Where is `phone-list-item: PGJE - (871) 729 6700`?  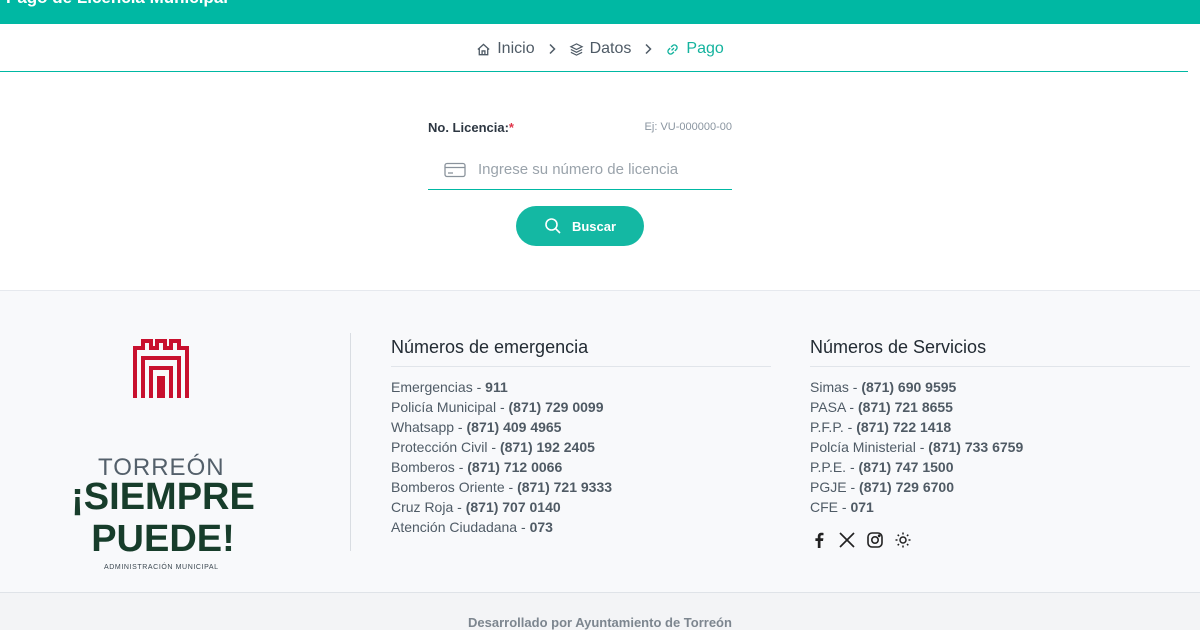 phone-list-item: PGJE - (871) 729 6700 is located at coordinates (882, 487).